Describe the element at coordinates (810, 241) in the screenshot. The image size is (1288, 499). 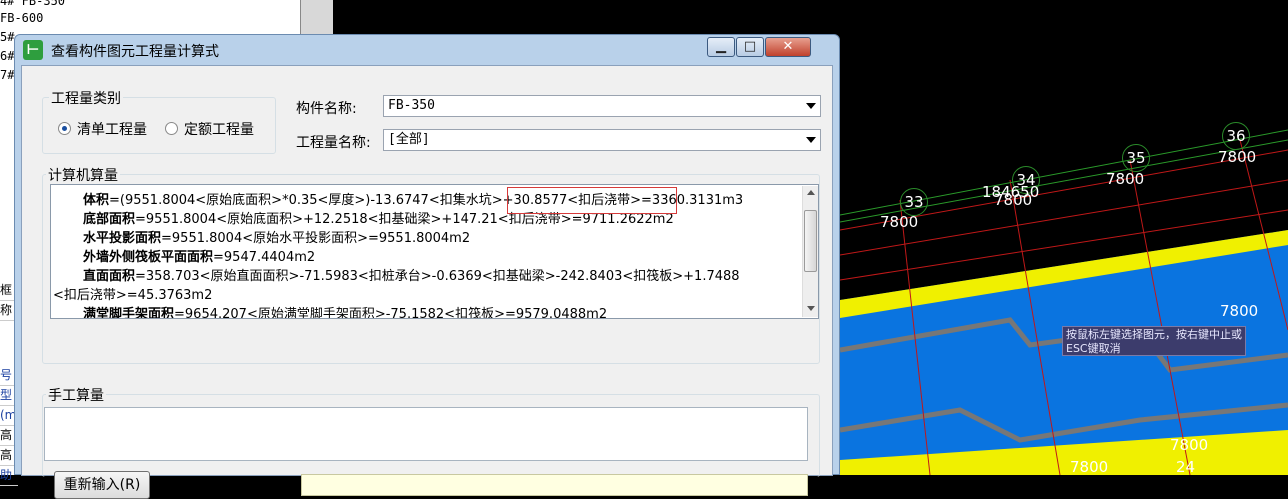
I see `scroll-thumb` at that location.